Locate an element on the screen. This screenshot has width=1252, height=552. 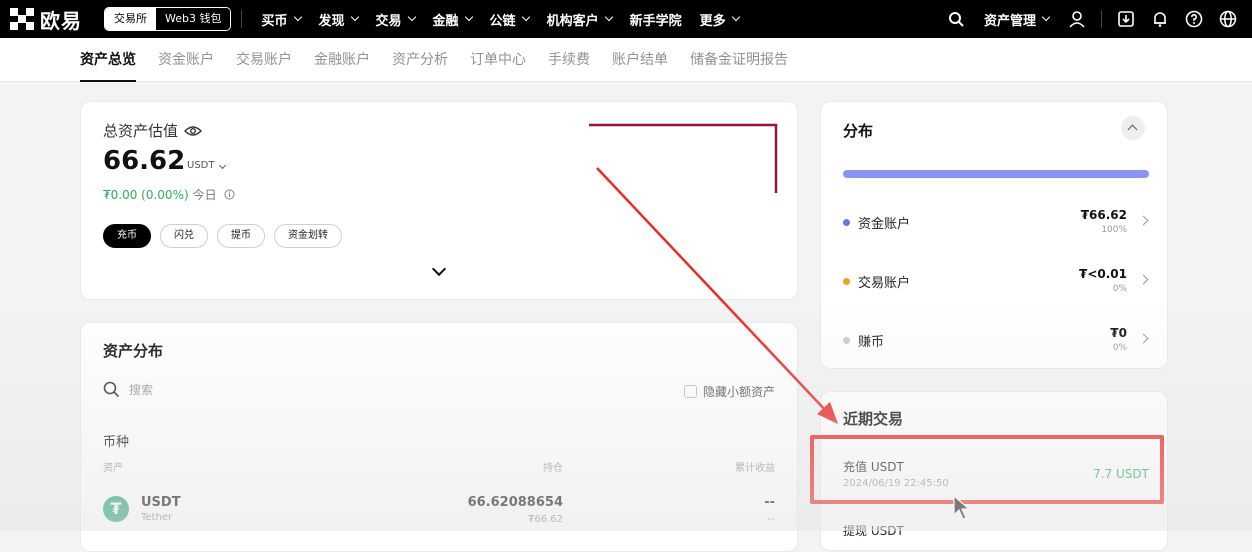
convert-button: 闪兑 is located at coordinates (184, 236).